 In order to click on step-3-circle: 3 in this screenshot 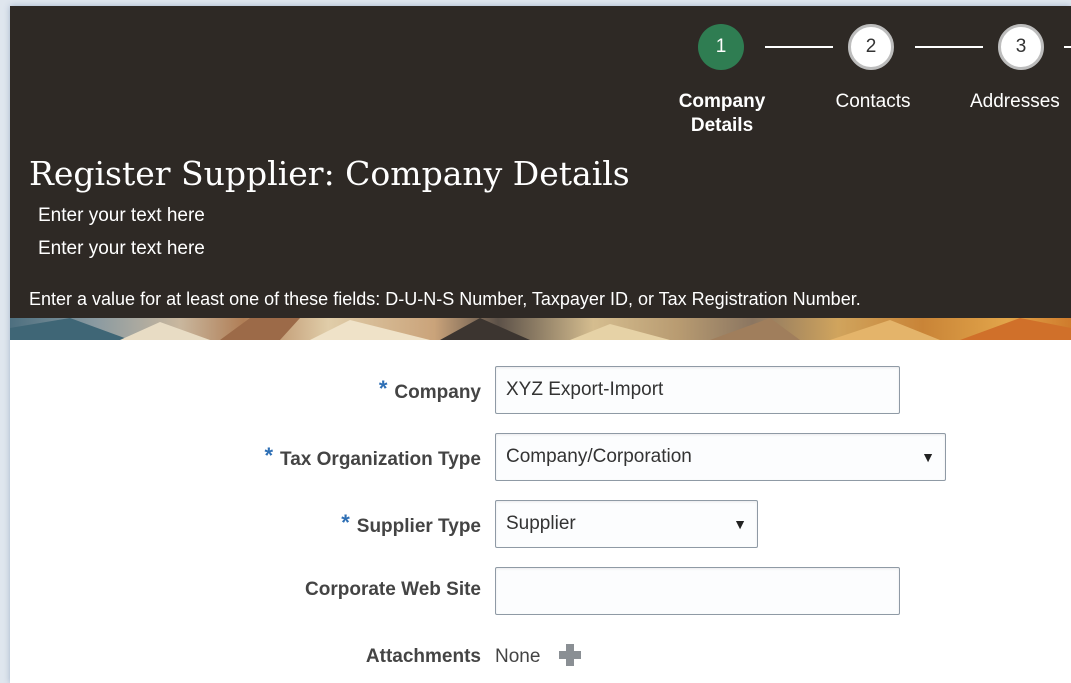, I will do `click(1021, 47)`.